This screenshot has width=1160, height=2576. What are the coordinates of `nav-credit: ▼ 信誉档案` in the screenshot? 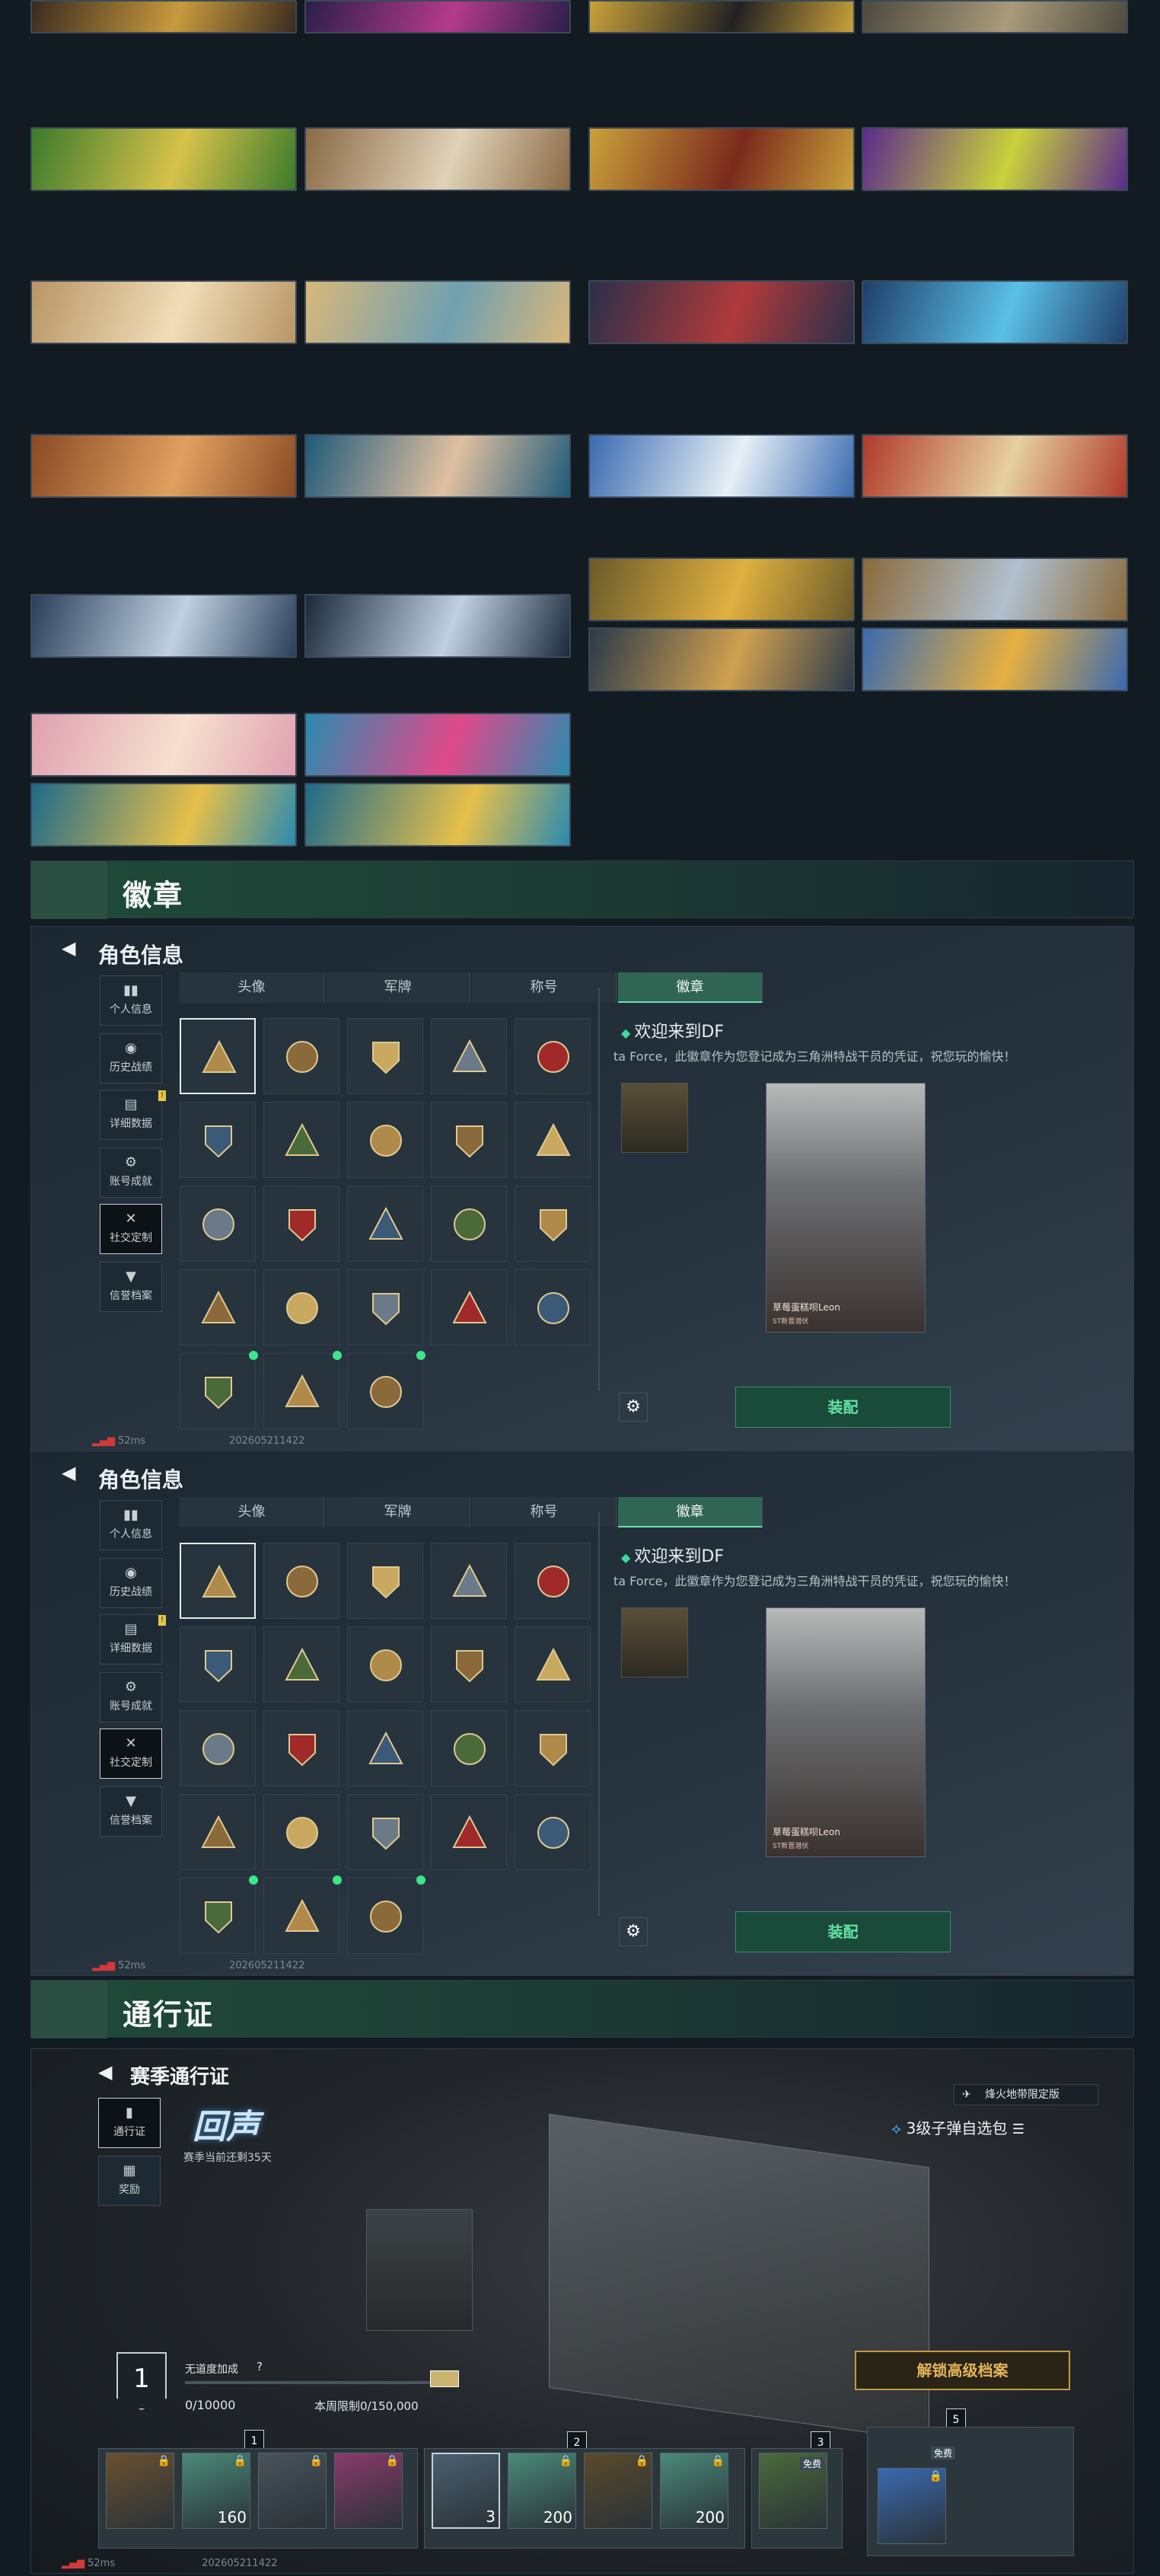 It's located at (131, 1287).